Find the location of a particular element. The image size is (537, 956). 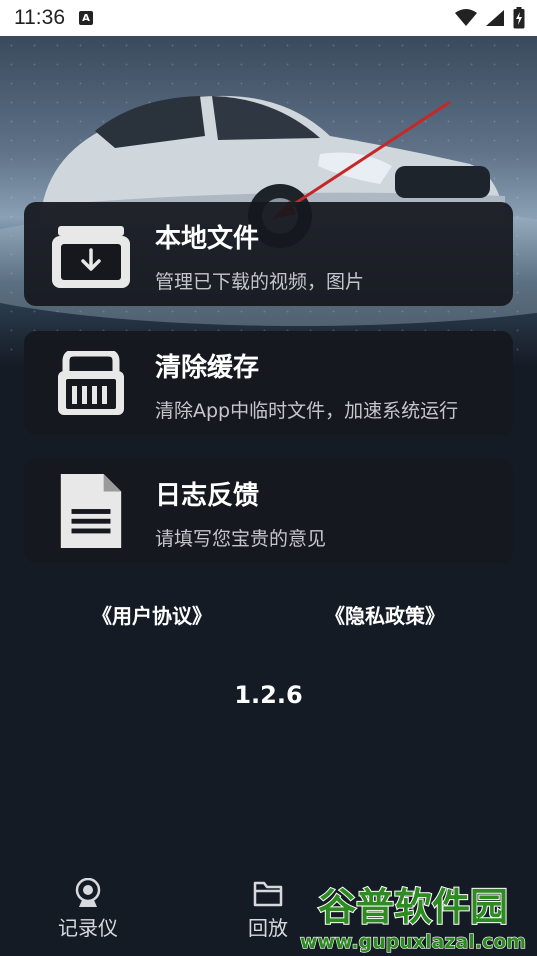

watermark-logo: 谷普软件园 www.gupuxlazal.com is located at coordinates (415, 916).